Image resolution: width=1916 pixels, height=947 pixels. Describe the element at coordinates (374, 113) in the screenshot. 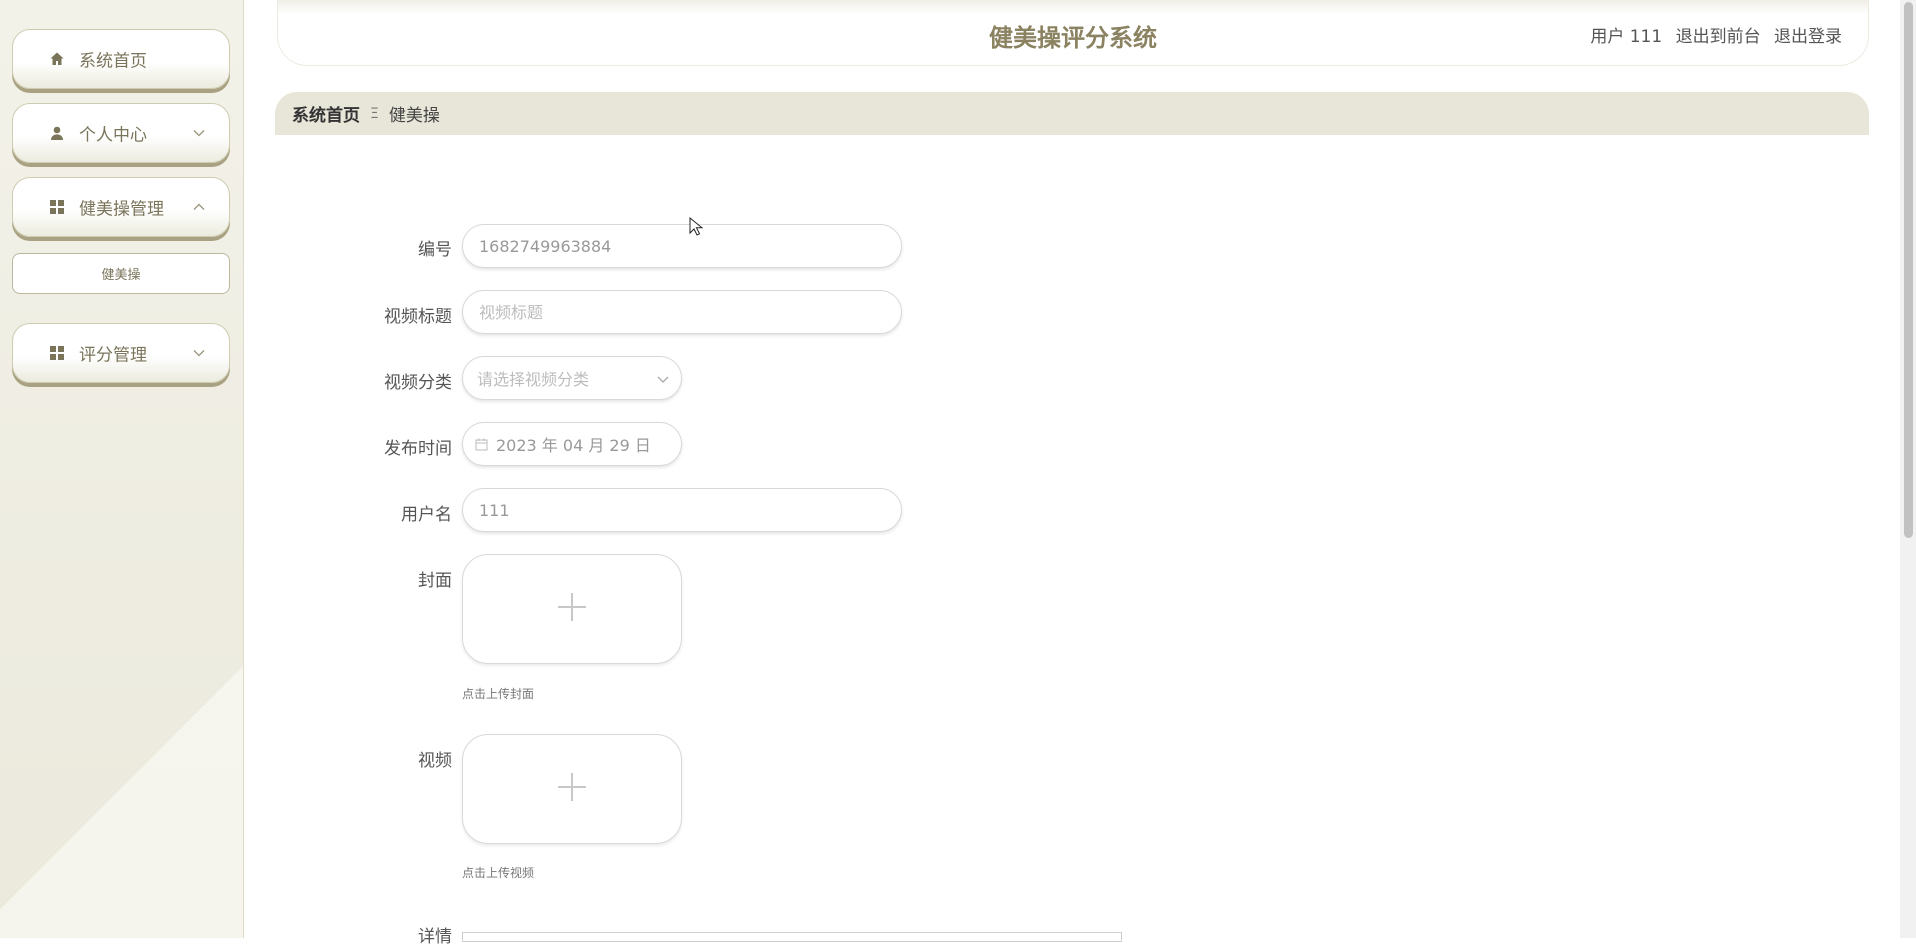

I see `breadcrumb-separator: Ξ` at that location.